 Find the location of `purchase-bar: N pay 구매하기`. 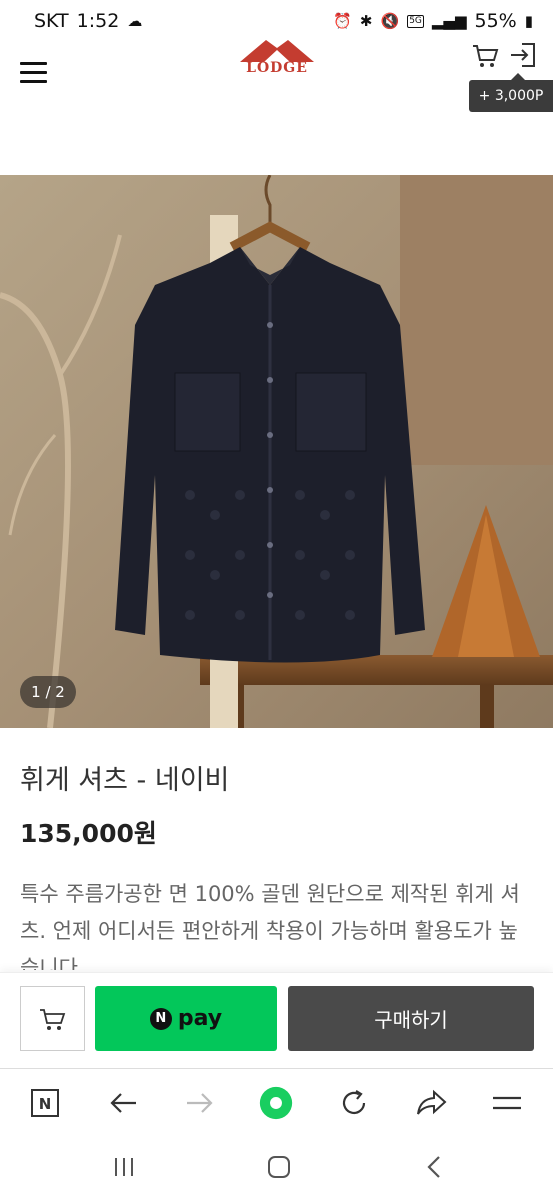

purchase-bar: N pay 구매하기 is located at coordinates (276, 1020).